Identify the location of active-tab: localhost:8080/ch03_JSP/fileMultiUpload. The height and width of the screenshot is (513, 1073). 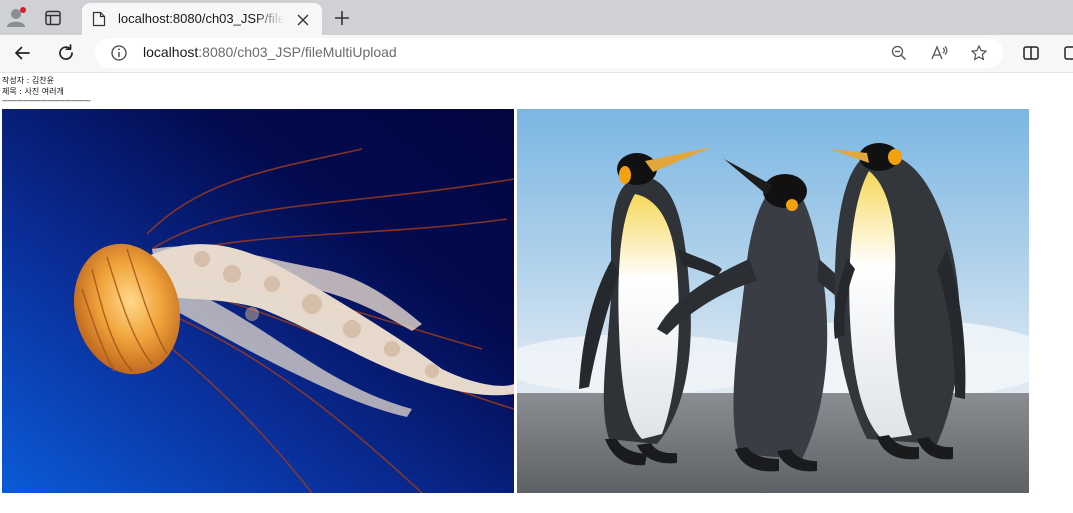
(202, 19).